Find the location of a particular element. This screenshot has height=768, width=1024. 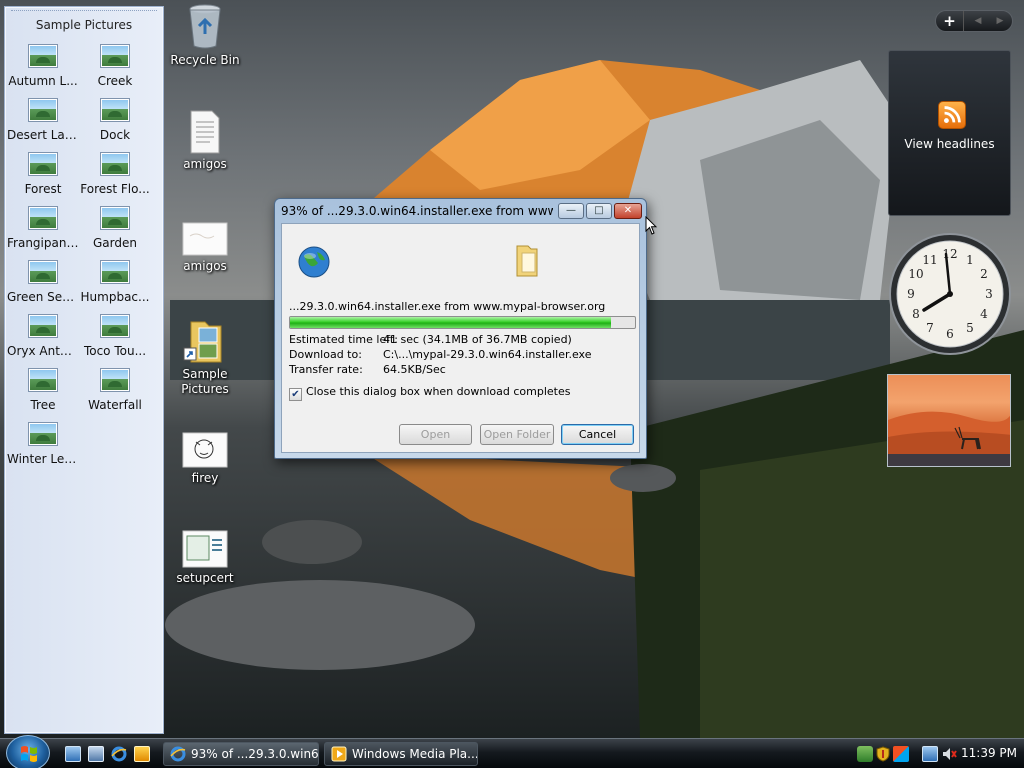

panel-grip is located at coordinates (84, 10).